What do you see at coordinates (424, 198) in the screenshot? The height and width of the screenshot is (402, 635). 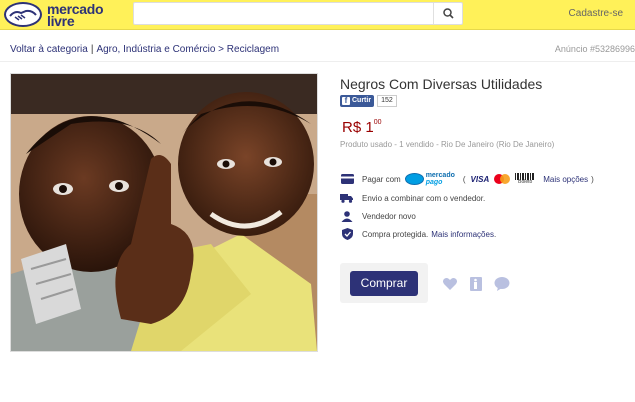 I see `shipping-label: Envio a combinar com o vendedor.` at bounding box center [424, 198].